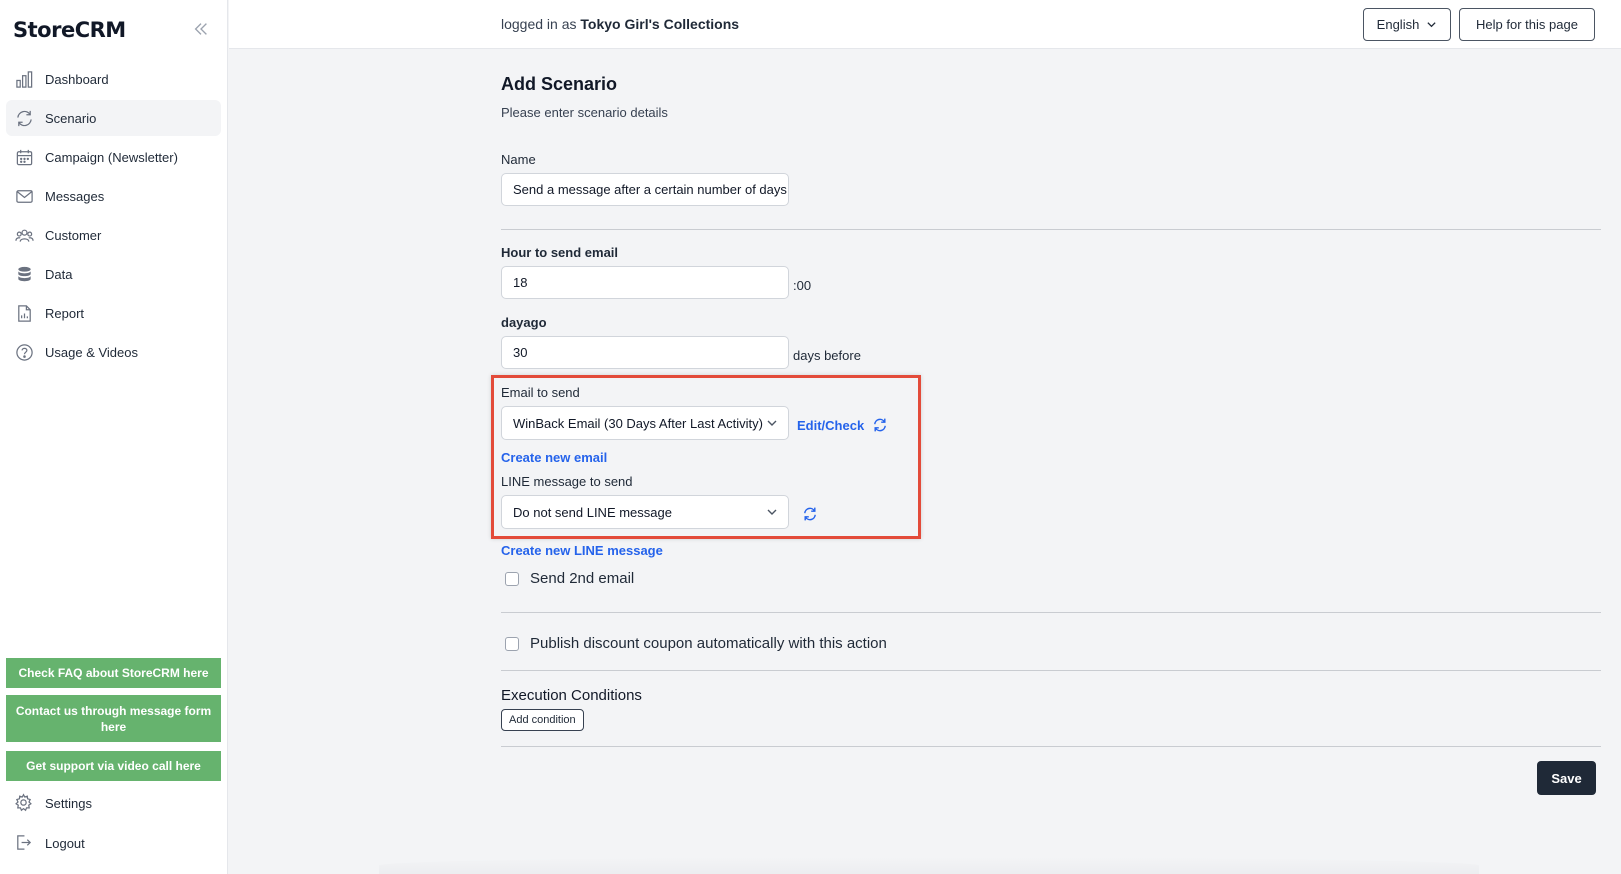  I want to click on sidebar-item-scenario: Scenario, so click(113, 118).